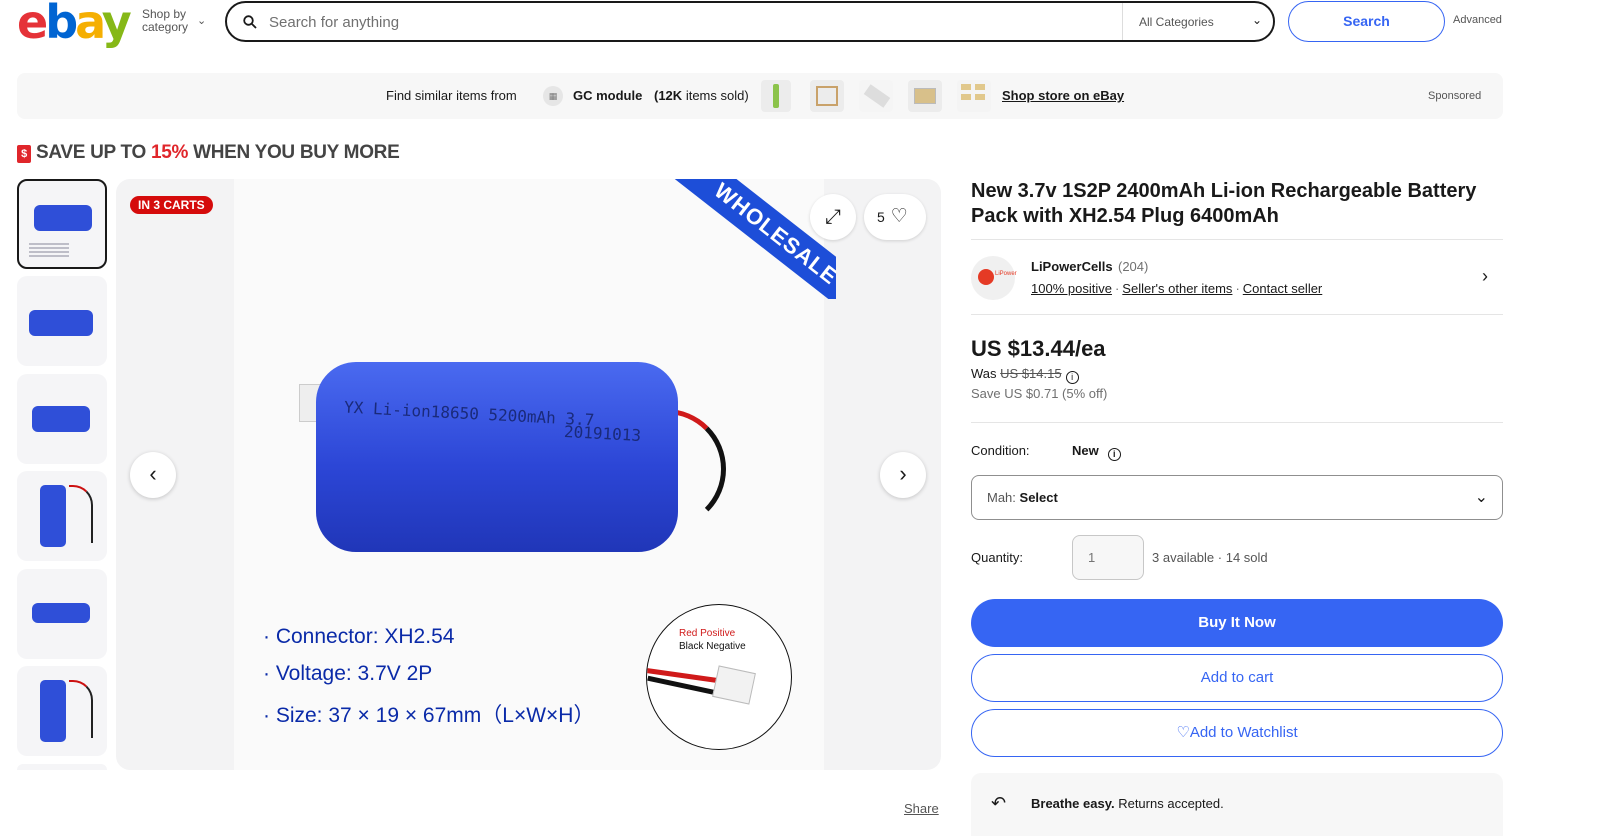 Image resolution: width=1600 pixels, height=836 pixels. I want to click on spec-line: · Size: 37 × 19 × 67mm（L×W×H）, so click(429, 715).